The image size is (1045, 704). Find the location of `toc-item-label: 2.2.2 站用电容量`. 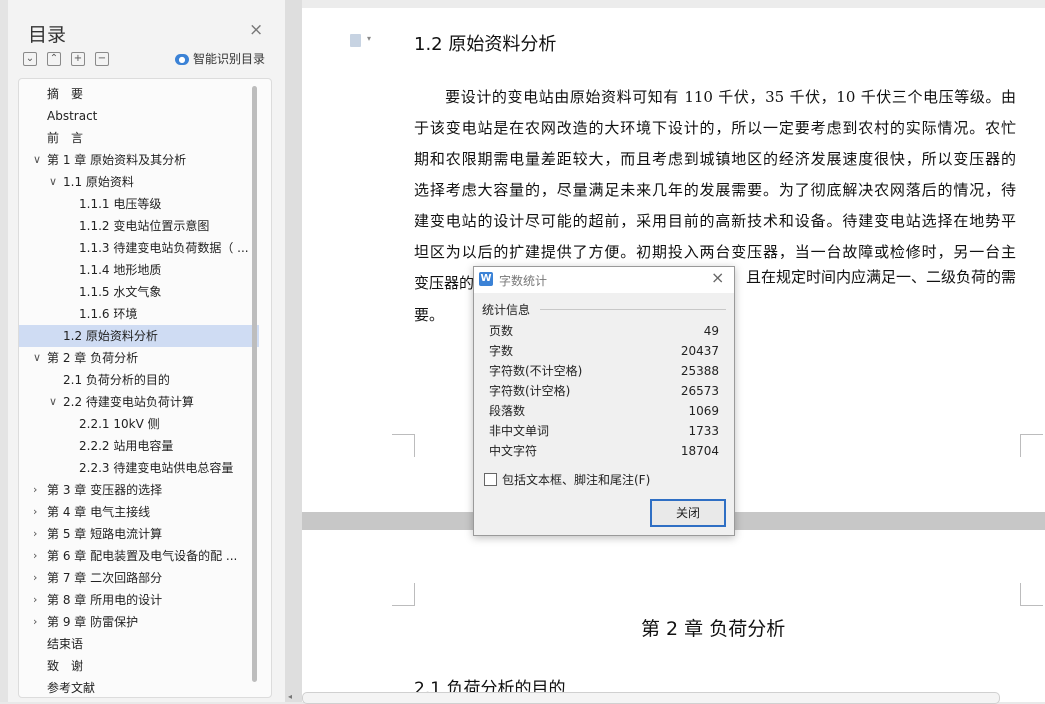

toc-item-label: 2.2.2 站用电容量 is located at coordinates (126, 446).